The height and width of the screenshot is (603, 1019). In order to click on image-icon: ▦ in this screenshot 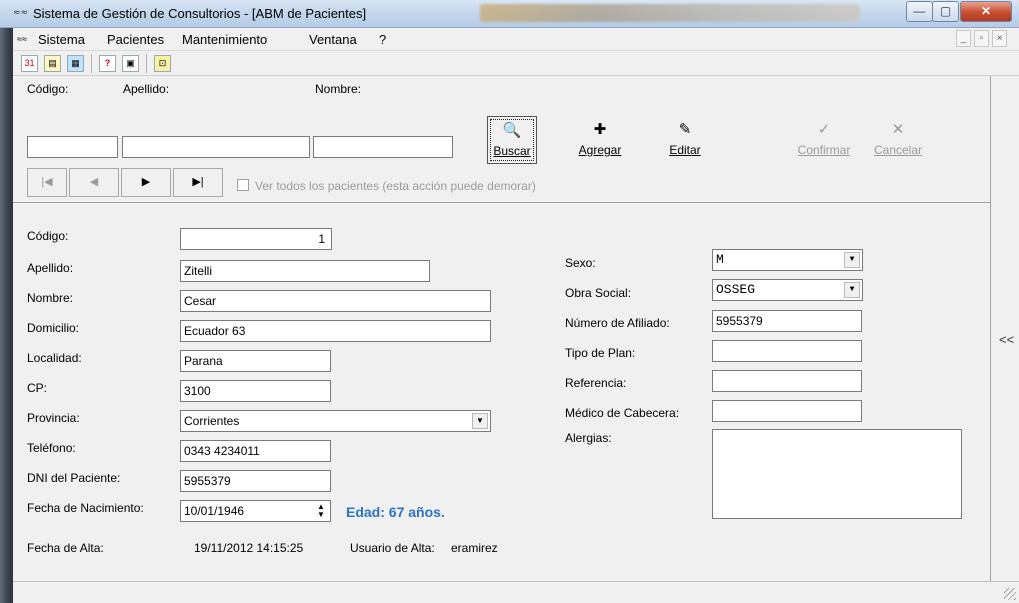, I will do `click(75, 63)`.